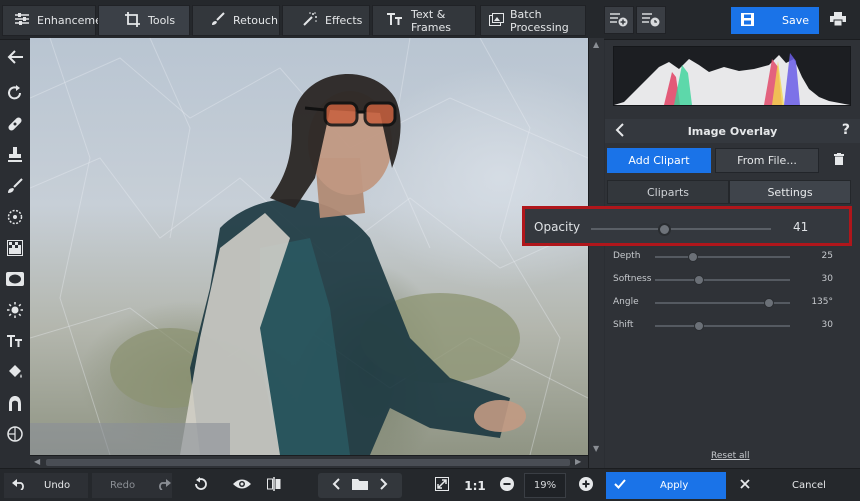 The width and height of the screenshot is (860, 501). I want to click on tab-tools: Tools, so click(144, 20).